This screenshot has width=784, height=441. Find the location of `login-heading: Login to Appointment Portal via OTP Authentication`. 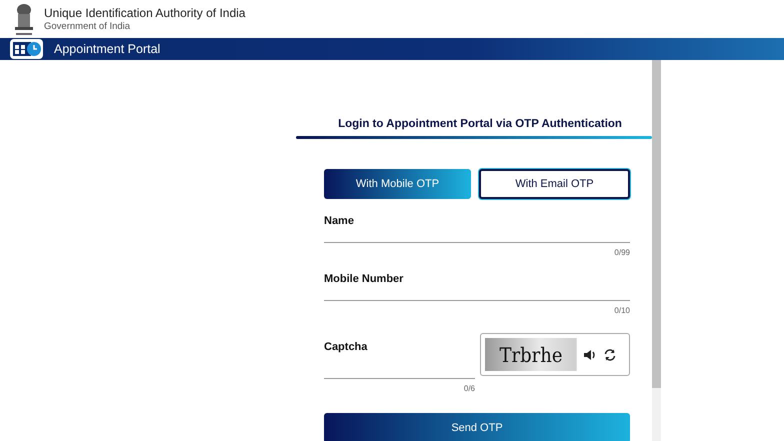

login-heading: Login to Appointment Portal via OTP Authentication is located at coordinates (479, 124).